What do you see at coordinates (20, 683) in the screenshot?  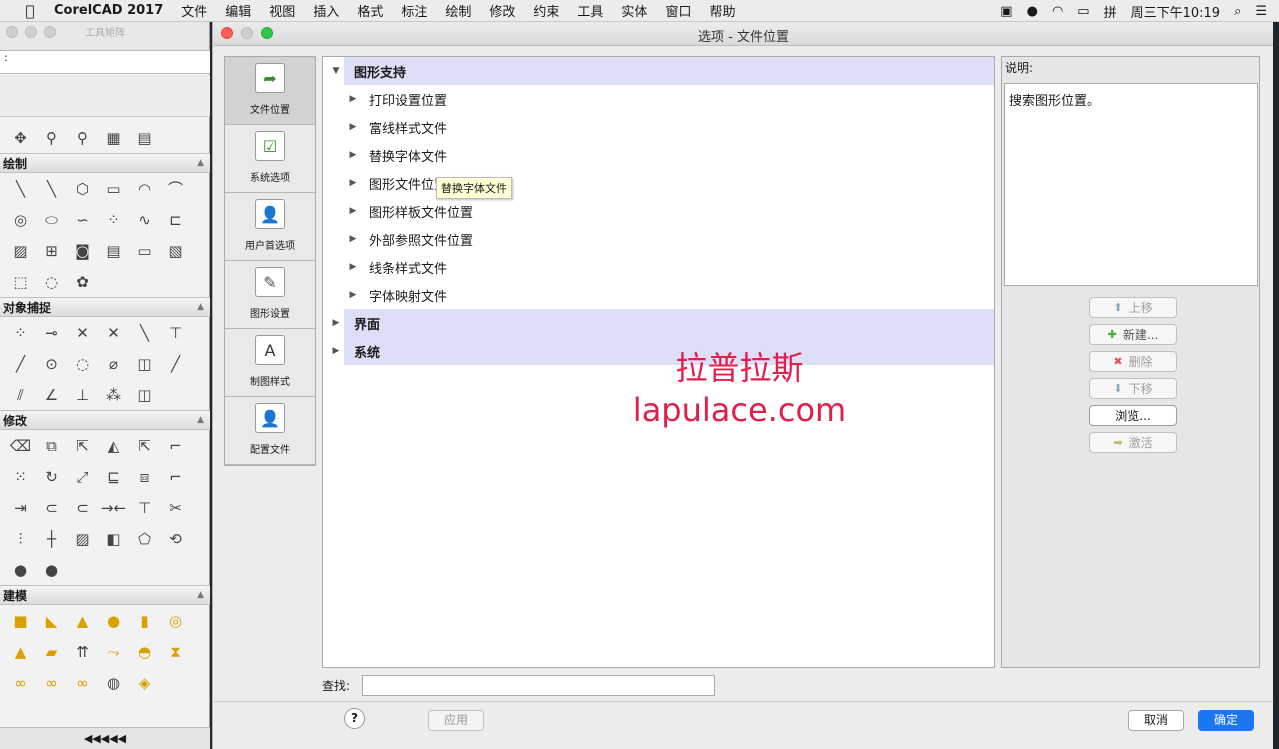 I see `union-icon: ∞` at bounding box center [20, 683].